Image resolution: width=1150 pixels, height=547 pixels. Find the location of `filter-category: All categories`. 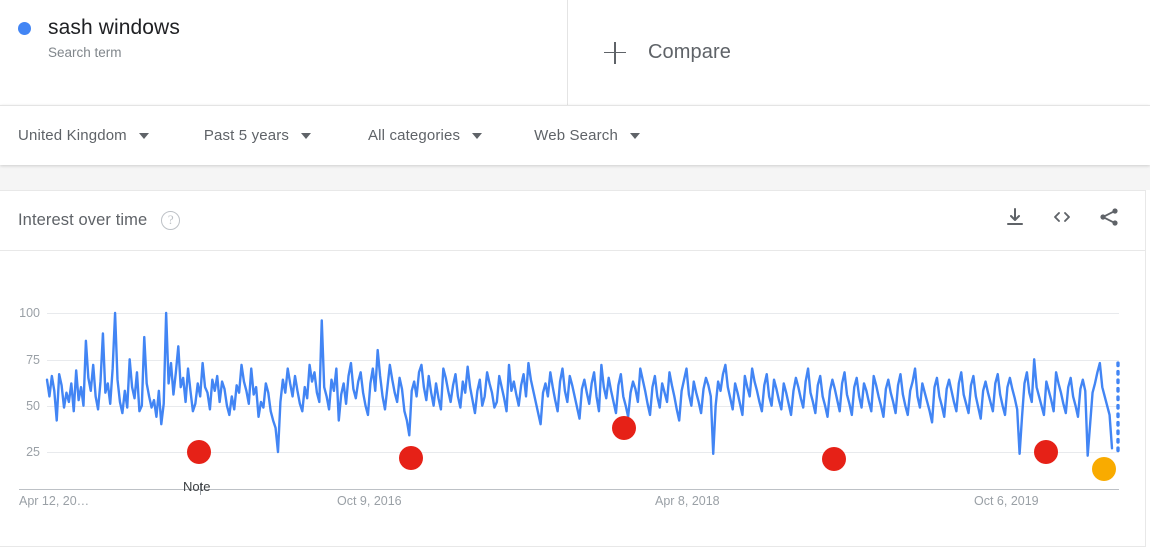

filter-category: All categories is located at coordinates (425, 135).